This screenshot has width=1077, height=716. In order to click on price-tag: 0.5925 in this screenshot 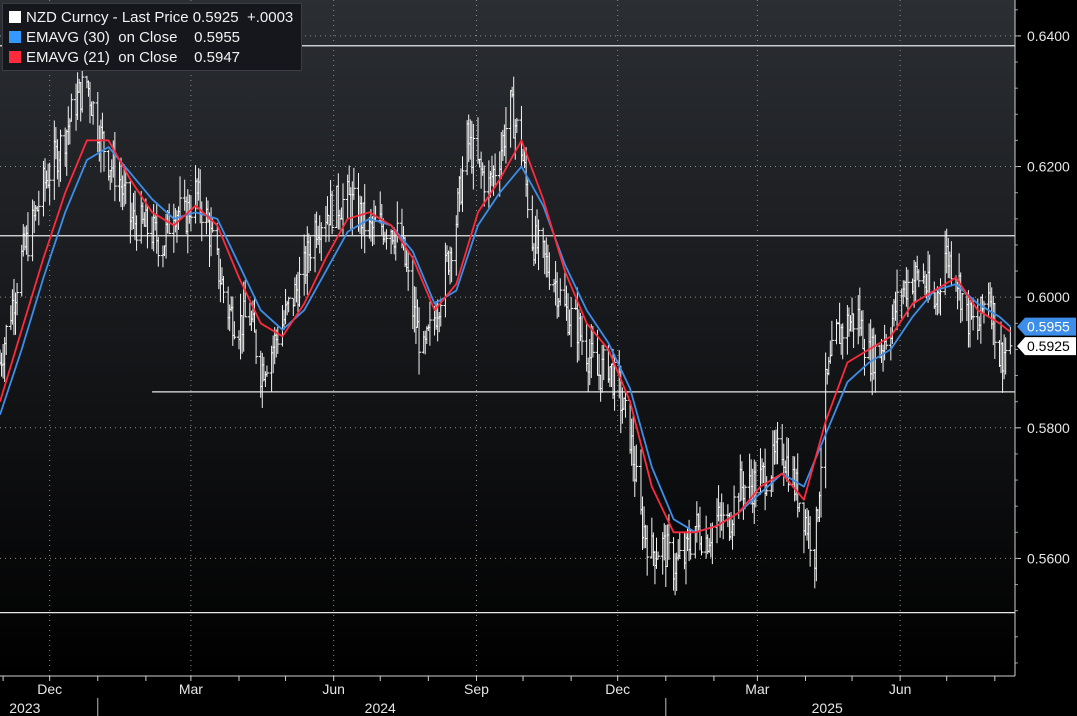, I will do `click(1046, 346)`.